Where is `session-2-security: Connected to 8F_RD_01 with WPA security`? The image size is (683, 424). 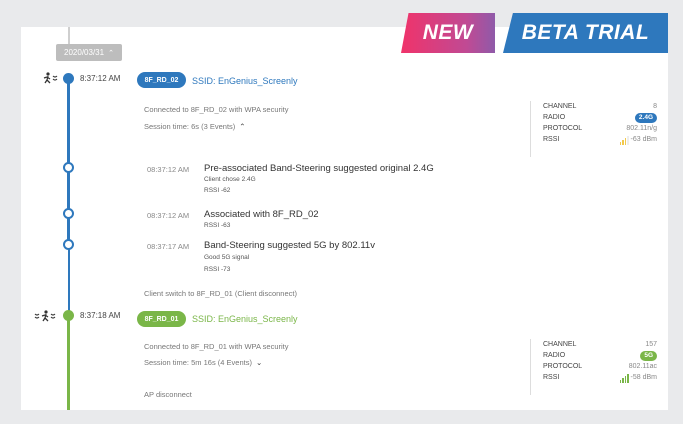 session-2-security: Connected to 8F_RD_01 with WPA security is located at coordinates (216, 346).